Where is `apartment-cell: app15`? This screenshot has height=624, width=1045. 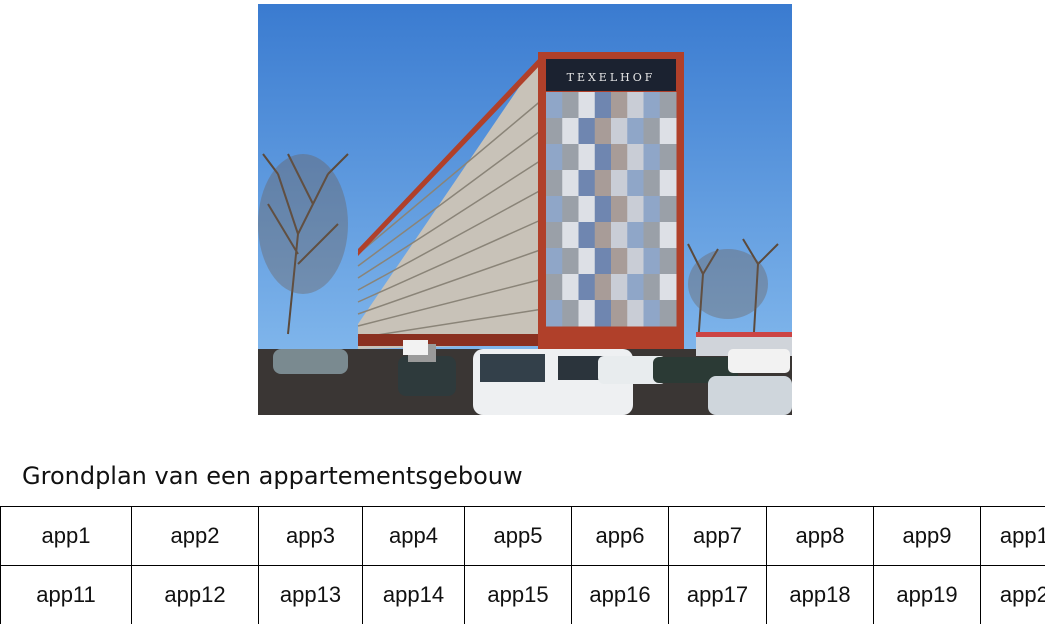 apartment-cell: app15 is located at coordinates (518, 594).